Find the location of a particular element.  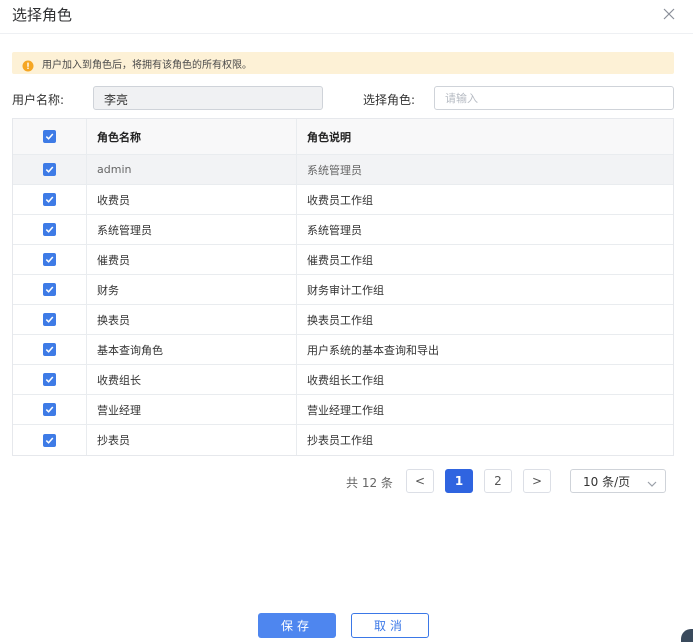

cancel-button: 取消 is located at coordinates (390, 625).